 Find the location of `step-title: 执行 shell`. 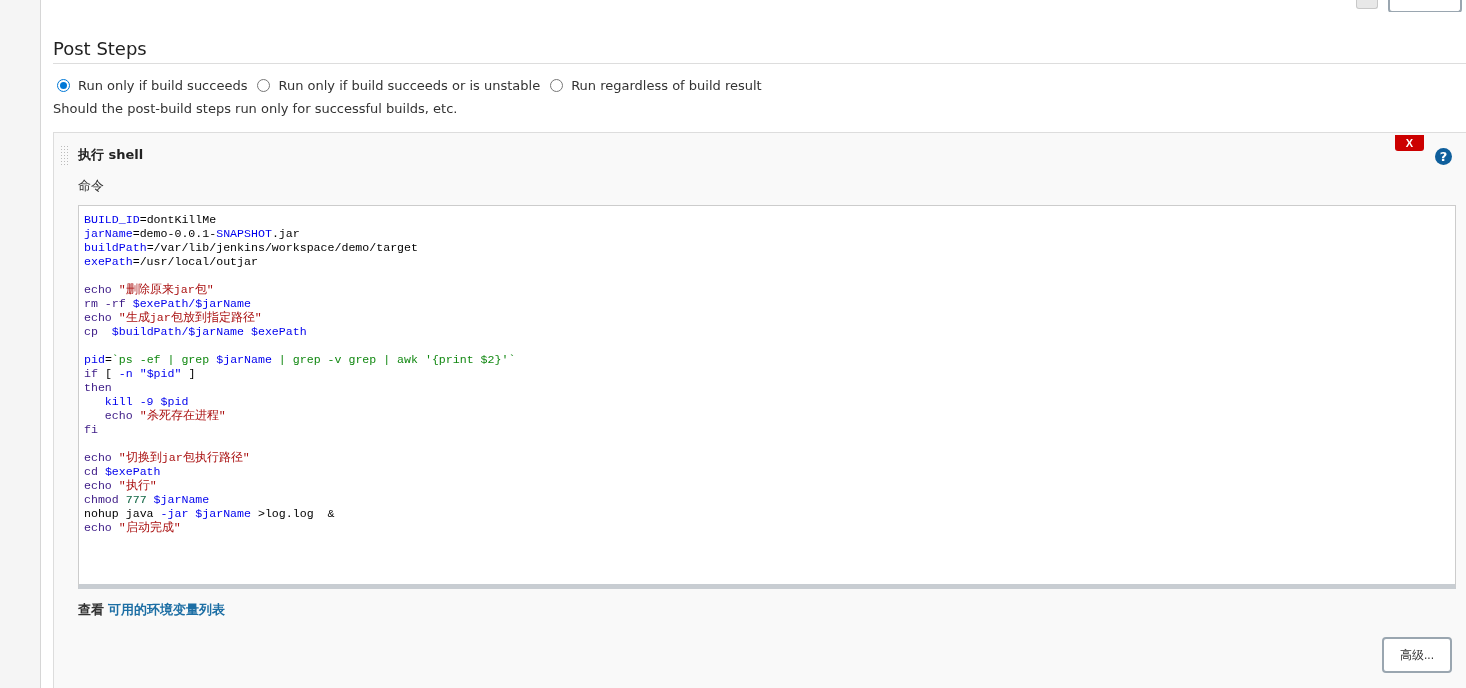

step-title: 执行 shell is located at coordinates (111, 155).